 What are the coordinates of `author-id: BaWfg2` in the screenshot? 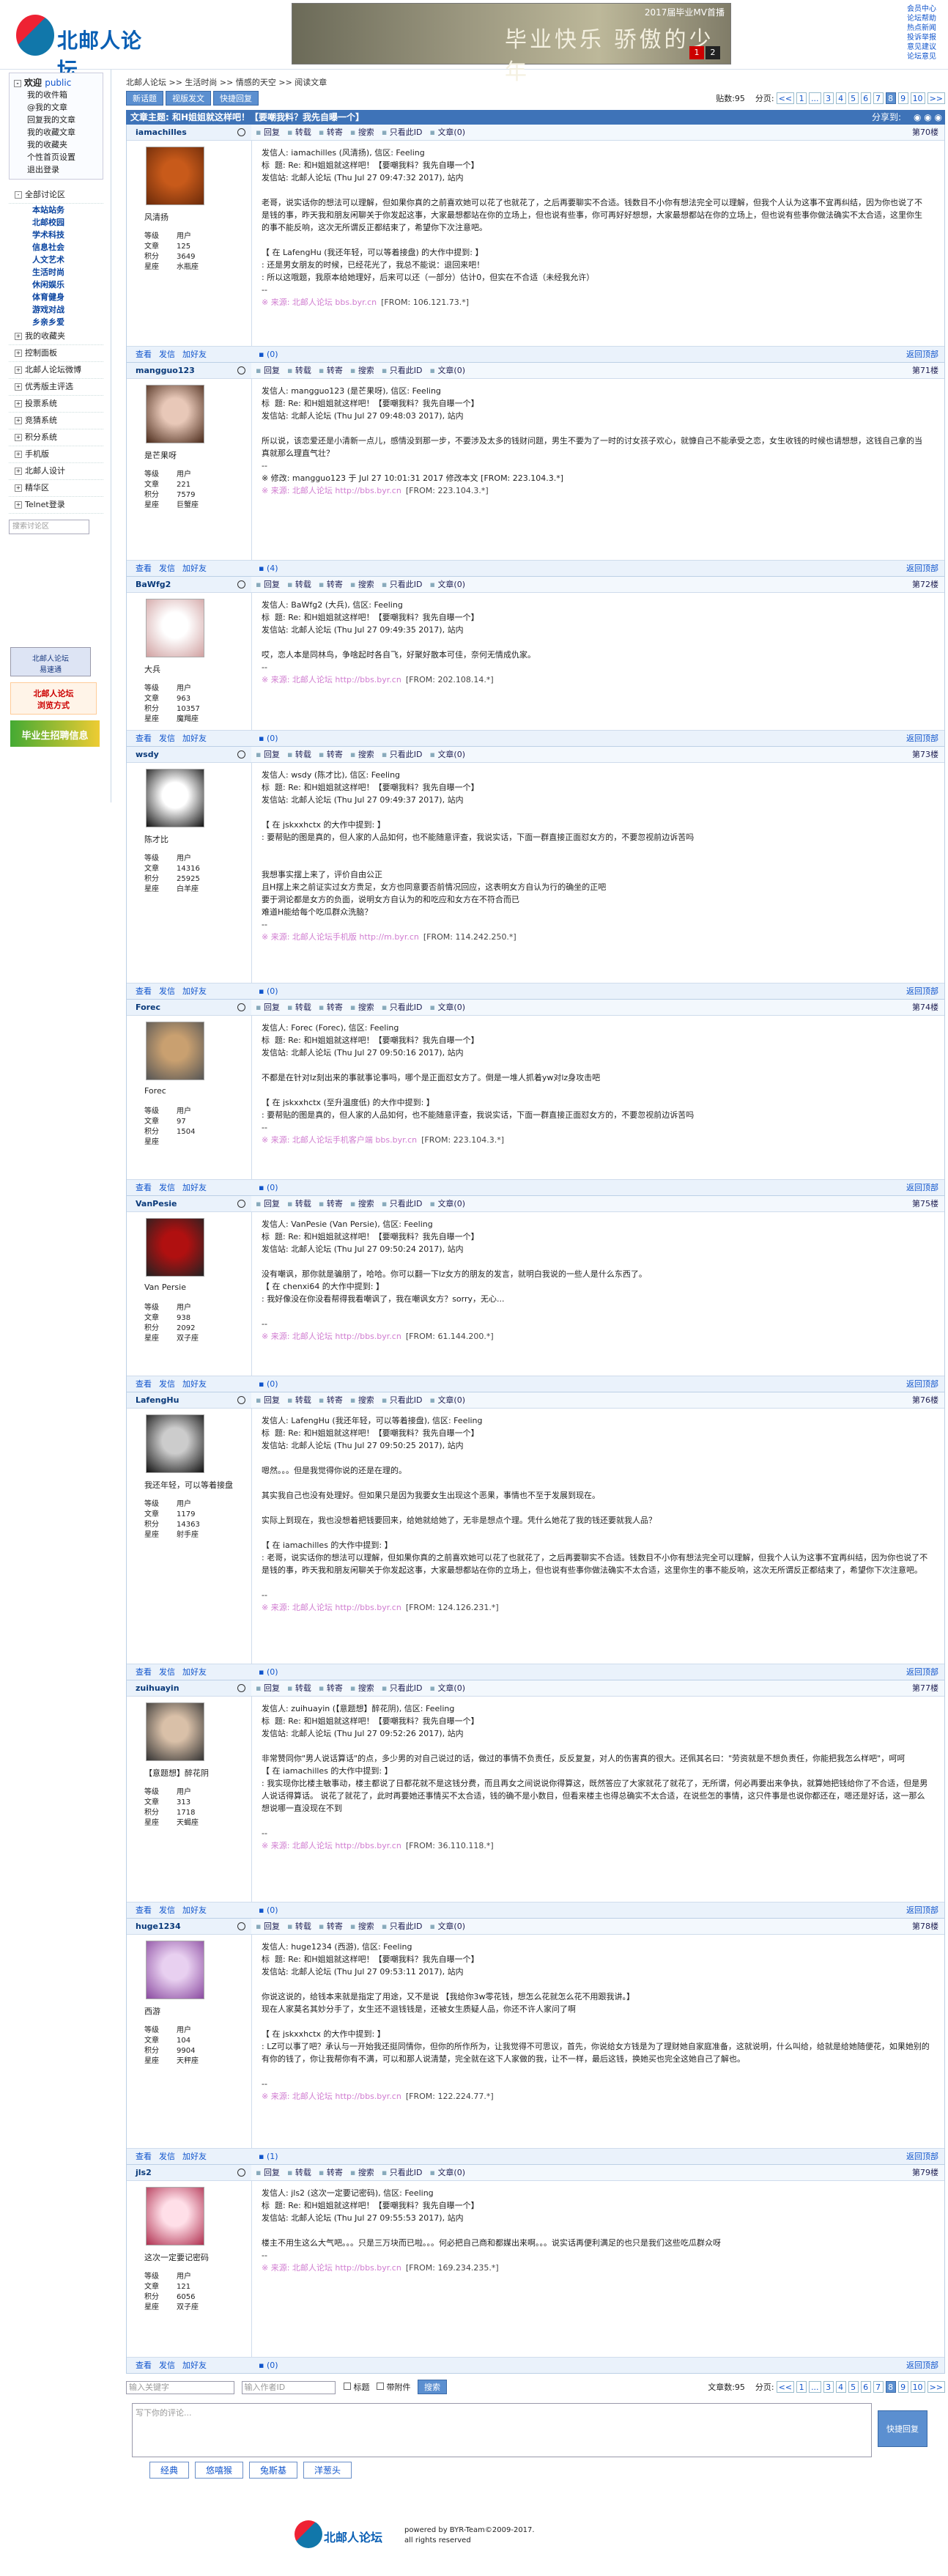 It's located at (154, 584).